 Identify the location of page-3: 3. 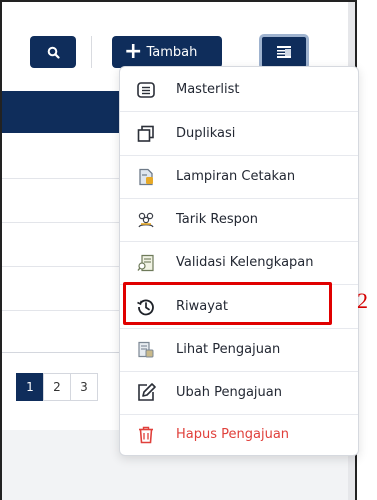
(84, 387).